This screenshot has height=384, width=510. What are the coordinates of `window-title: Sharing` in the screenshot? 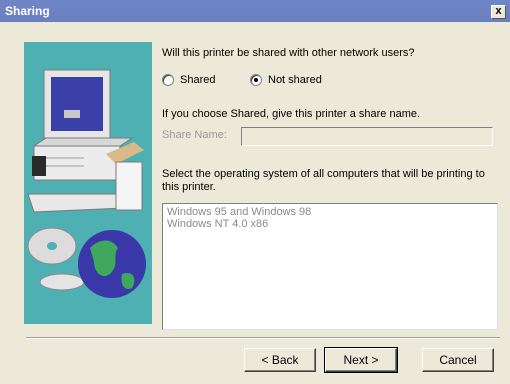 It's located at (27, 11).